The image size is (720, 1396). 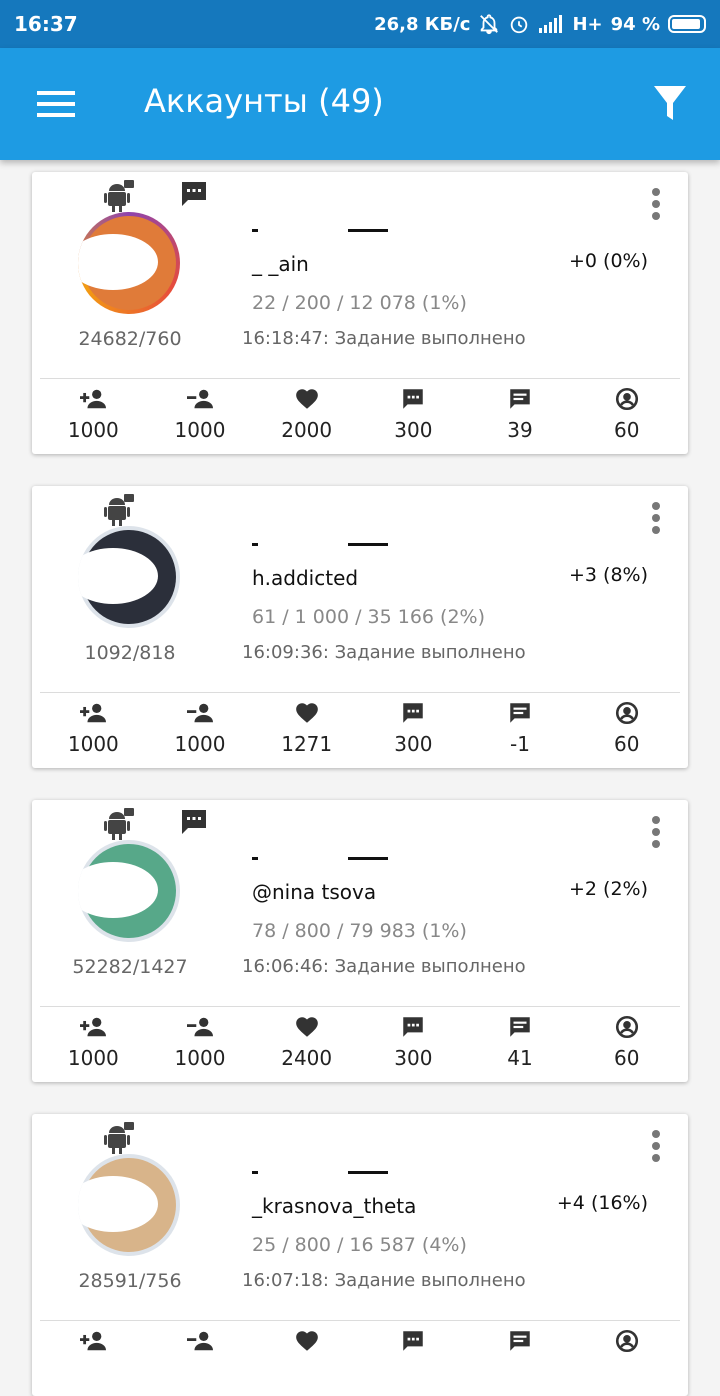 What do you see at coordinates (635, 24) in the screenshot?
I see `battery-percent: 94 %` at bounding box center [635, 24].